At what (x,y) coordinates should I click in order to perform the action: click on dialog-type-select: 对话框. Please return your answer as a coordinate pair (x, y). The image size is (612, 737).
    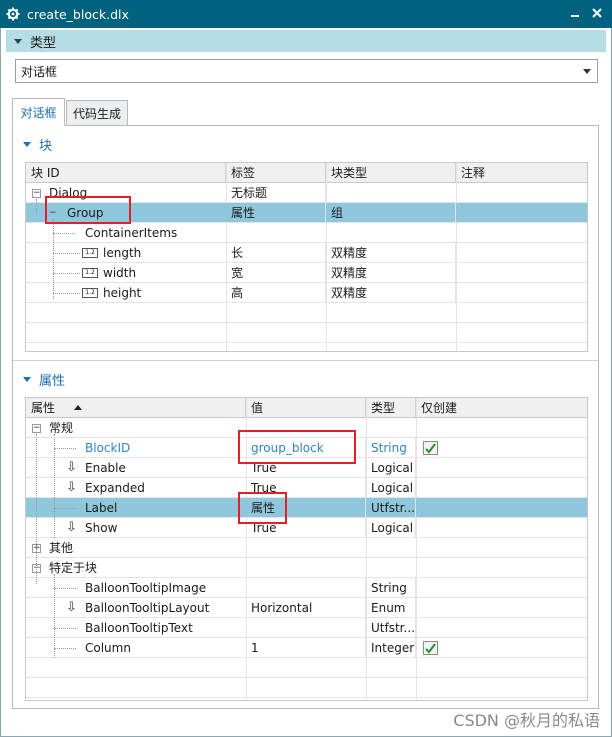
    Looking at the image, I should click on (306, 71).